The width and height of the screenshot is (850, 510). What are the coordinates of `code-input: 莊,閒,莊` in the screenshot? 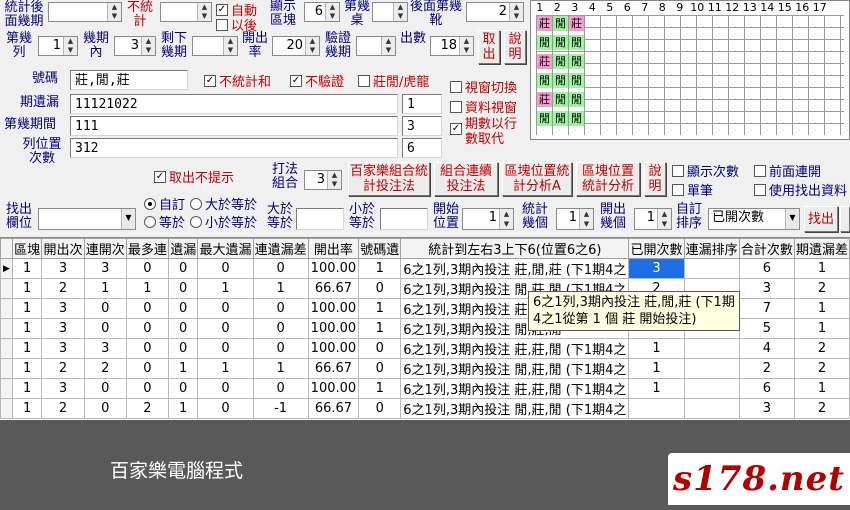 It's located at (129, 80).